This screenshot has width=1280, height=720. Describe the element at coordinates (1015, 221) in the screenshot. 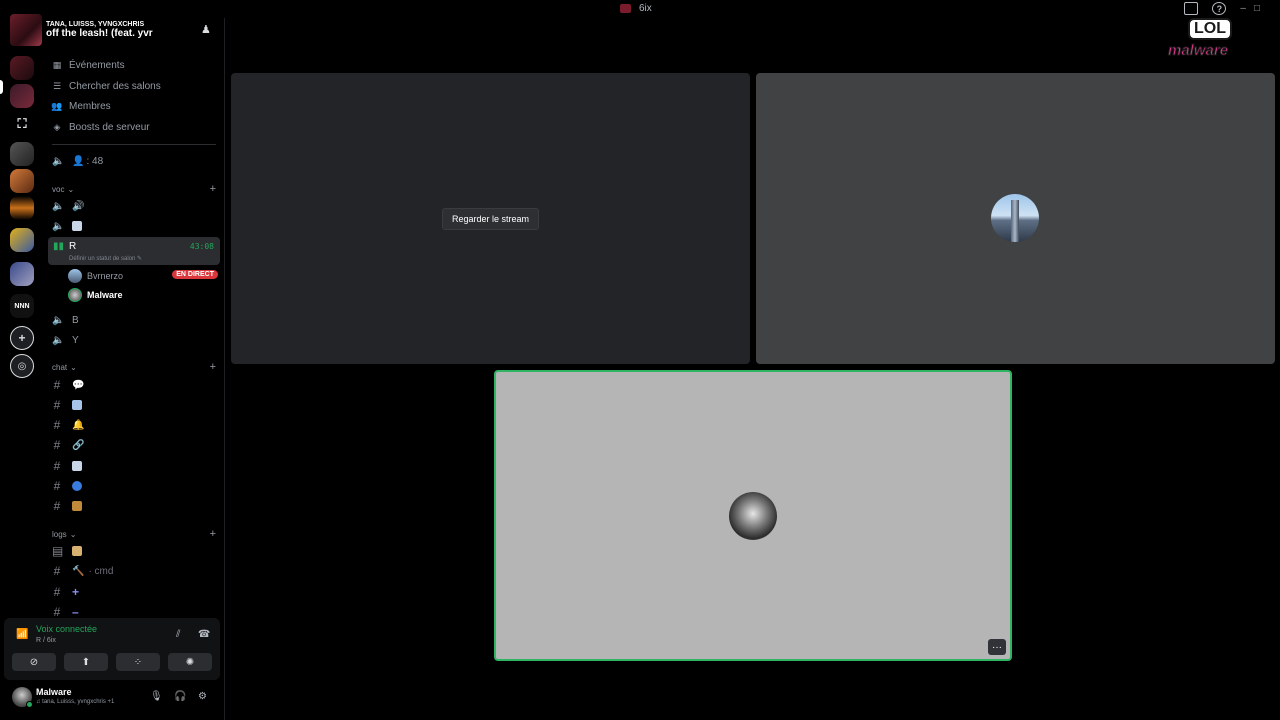

I see `tower-image` at that location.